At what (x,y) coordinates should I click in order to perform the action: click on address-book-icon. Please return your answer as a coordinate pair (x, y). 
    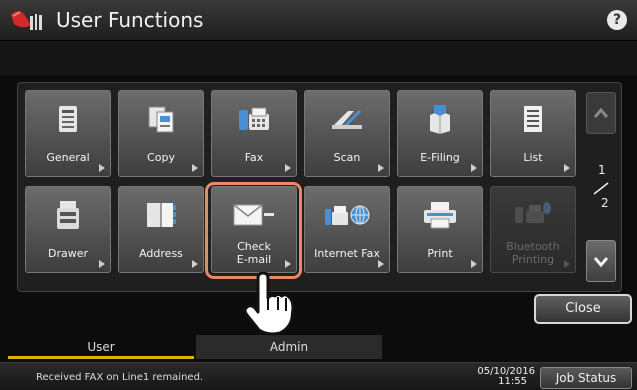
    Looking at the image, I should click on (161, 215).